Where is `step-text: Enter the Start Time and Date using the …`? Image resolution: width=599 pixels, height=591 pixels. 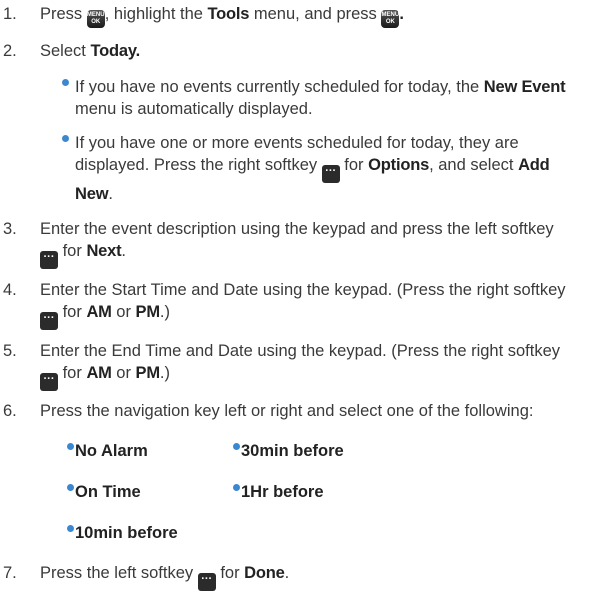
step-text: Enter the Start Time and Date using the … is located at coordinates (315, 304).